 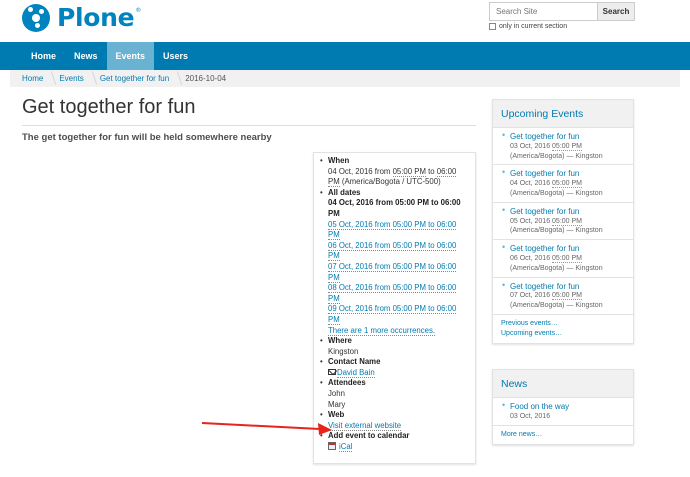 I want to click on main-navigation: Home News Events Users, so click(x=345, y=56).